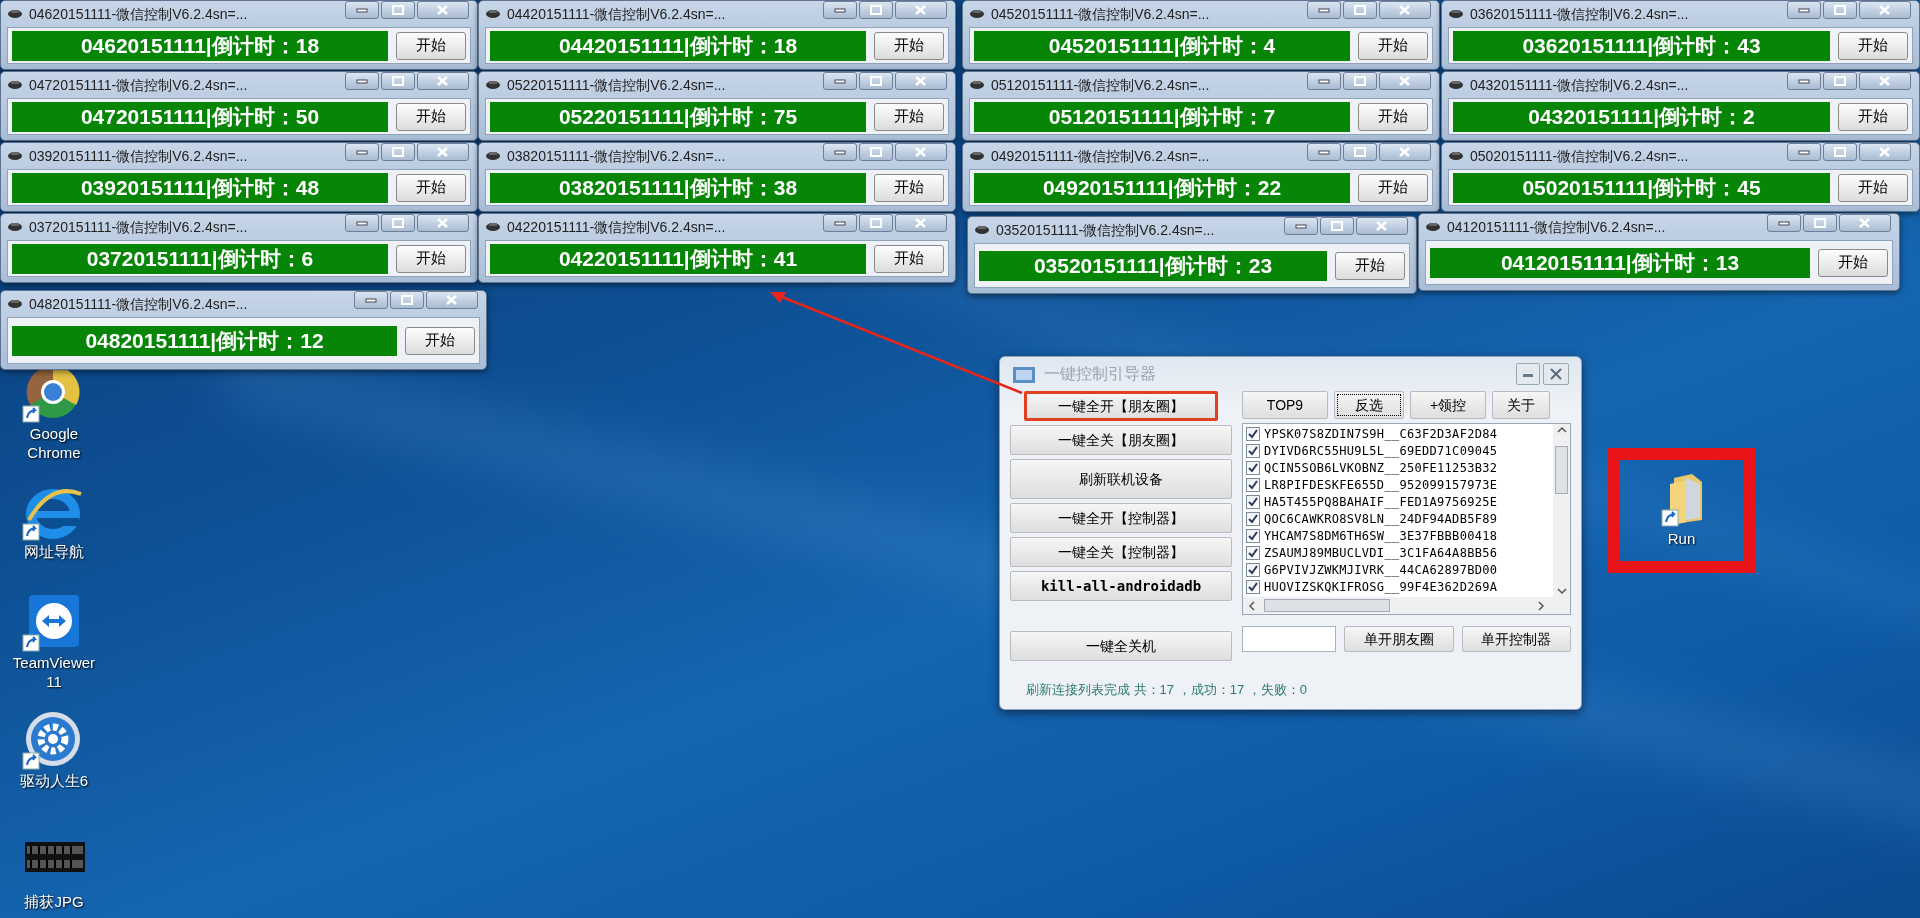 Image resolution: width=1920 pixels, height=918 pixels. I want to click on command-button: 刷新联机设备, so click(1121, 479).